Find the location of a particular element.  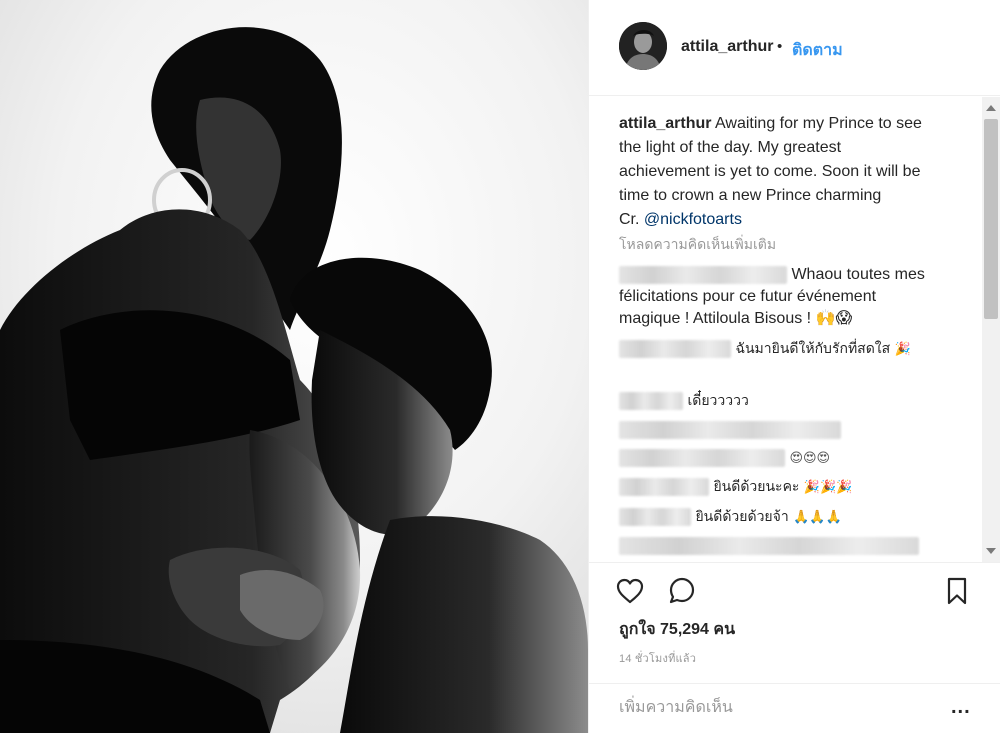

comment-item: ฉันมายินดีให้กับรักที่สดใส 🎉 is located at coordinates (765, 349).